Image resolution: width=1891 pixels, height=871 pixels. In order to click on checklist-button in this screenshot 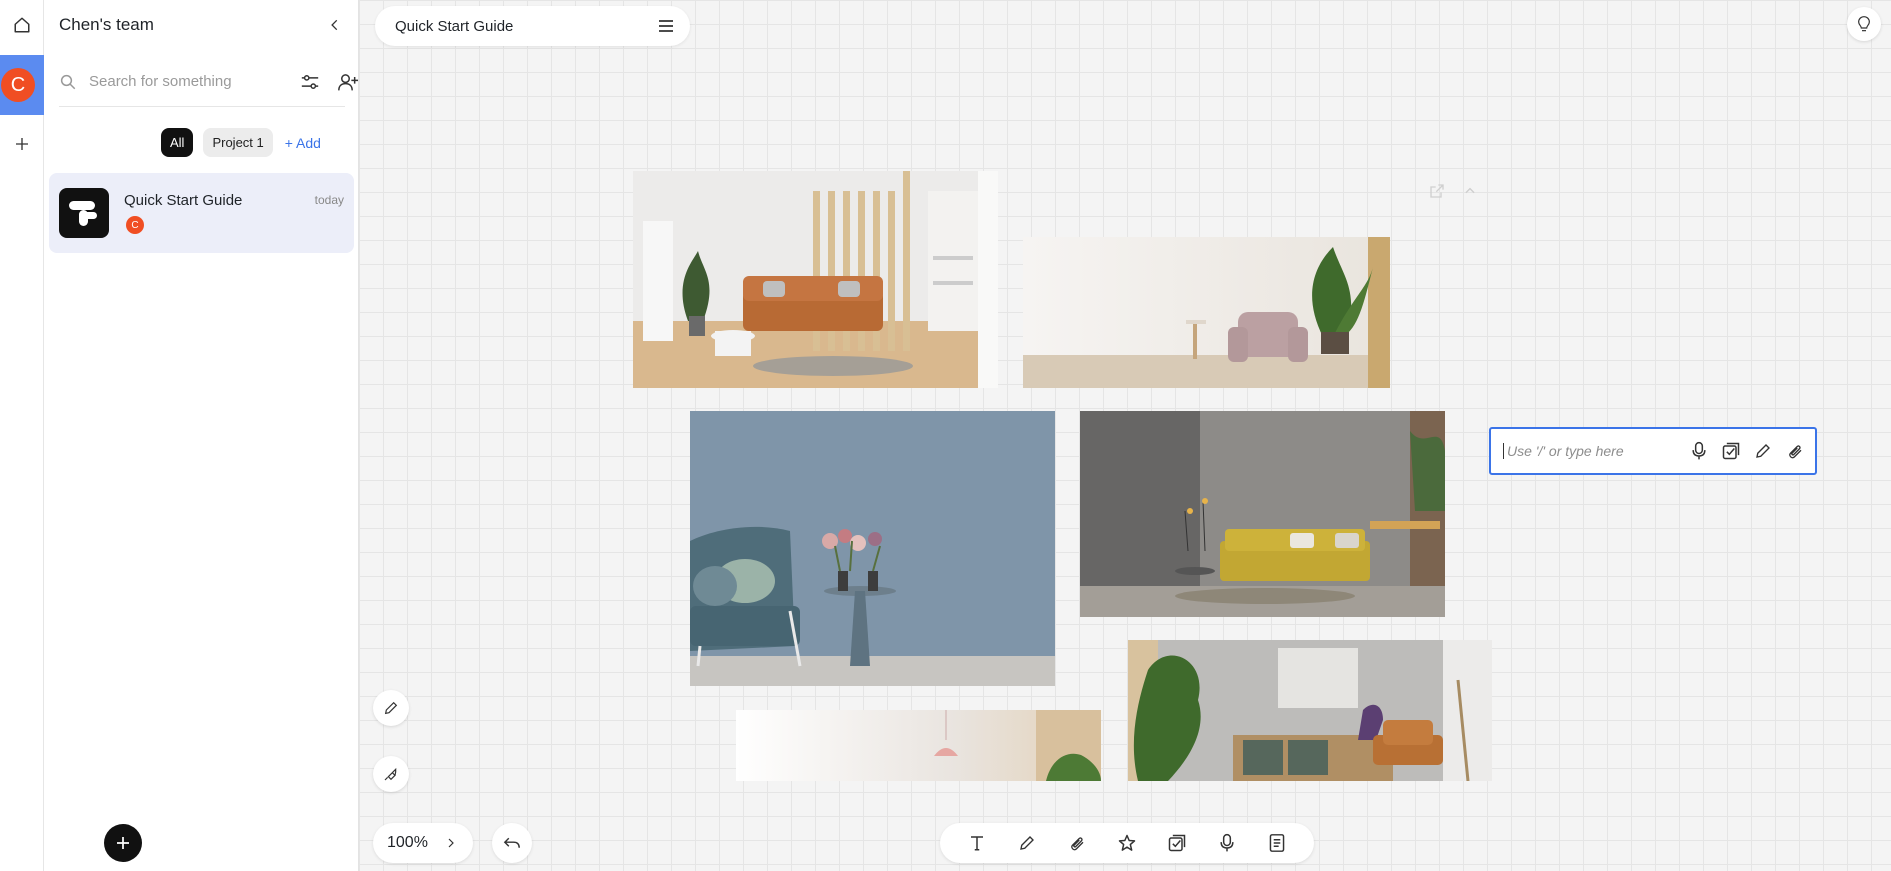, I will do `click(1731, 451)`.